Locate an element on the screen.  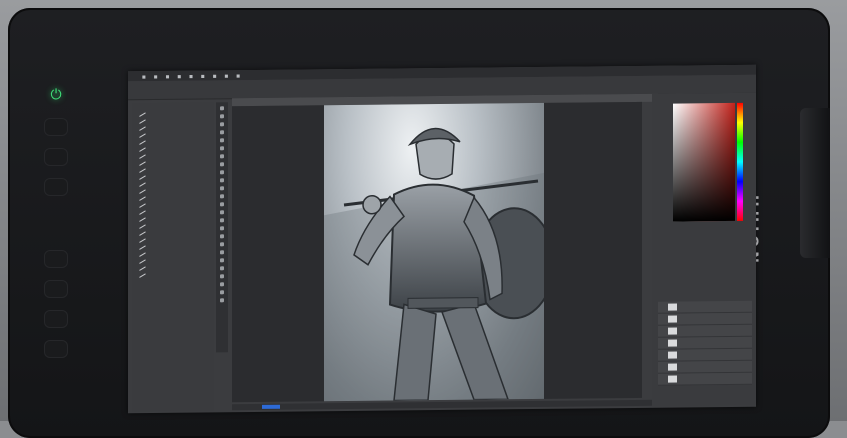
tools-bar is located at coordinates (222, 227).